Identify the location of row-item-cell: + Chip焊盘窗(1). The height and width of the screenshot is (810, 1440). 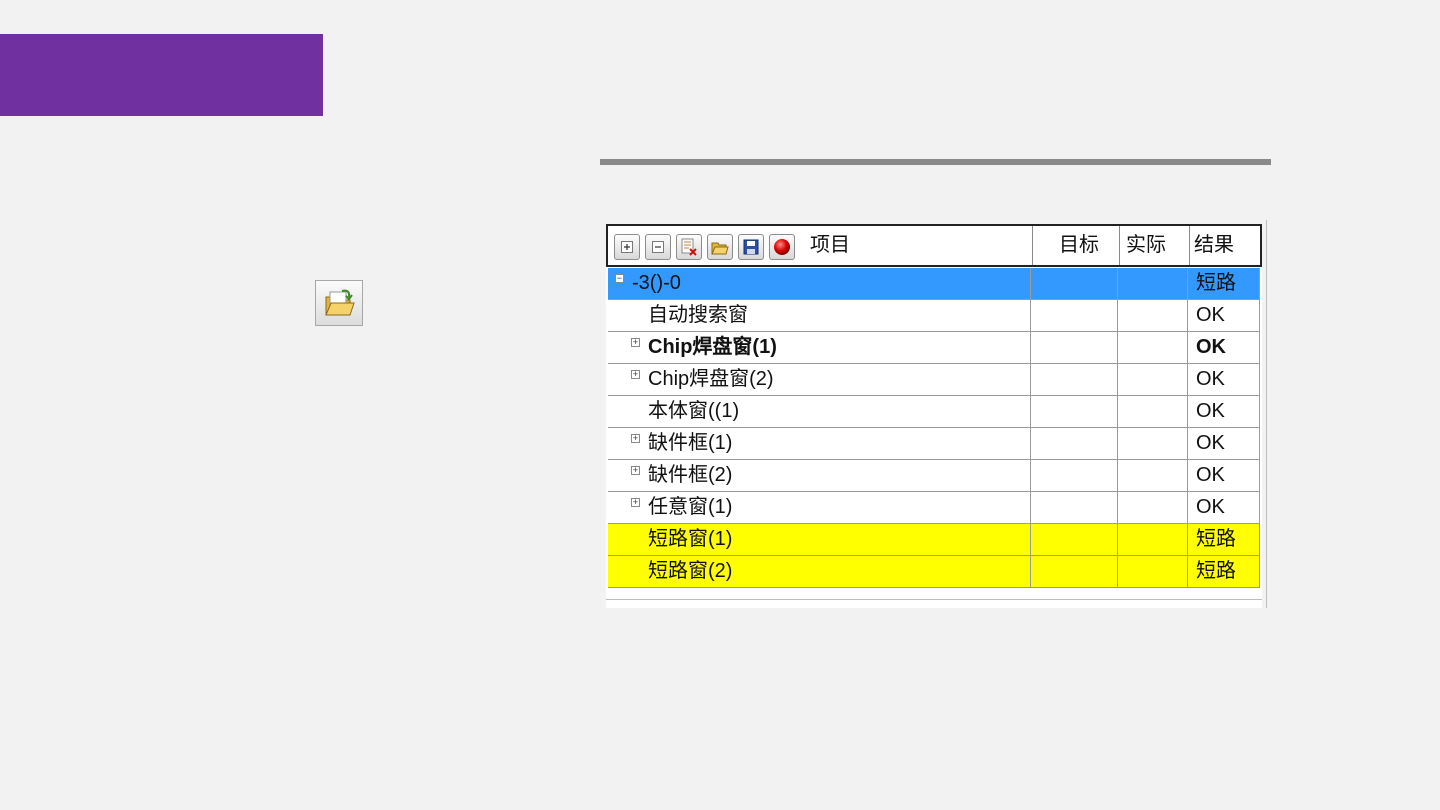
(819, 347).